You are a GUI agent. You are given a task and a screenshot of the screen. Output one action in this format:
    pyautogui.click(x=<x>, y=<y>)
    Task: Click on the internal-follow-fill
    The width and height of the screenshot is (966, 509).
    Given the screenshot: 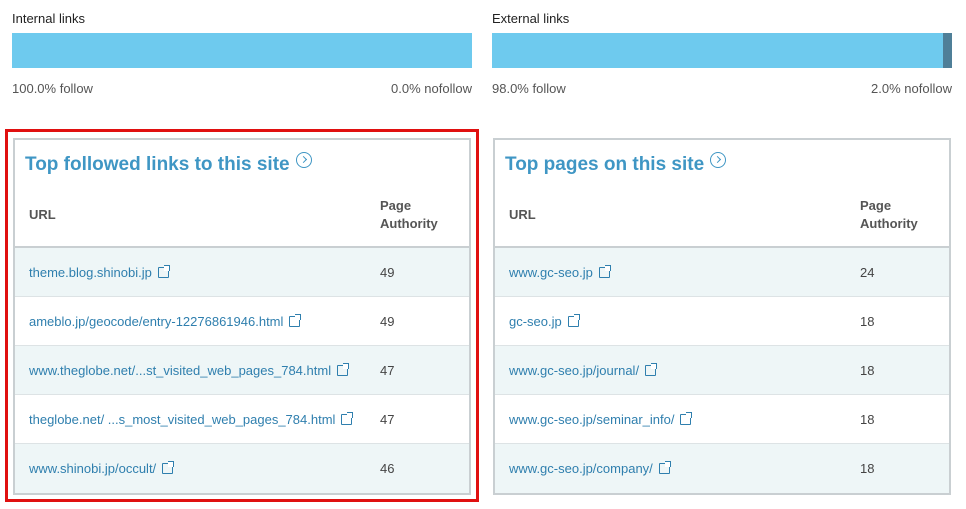 What is the action you would take?
    pyautogui.click(x=242, y=50)
    